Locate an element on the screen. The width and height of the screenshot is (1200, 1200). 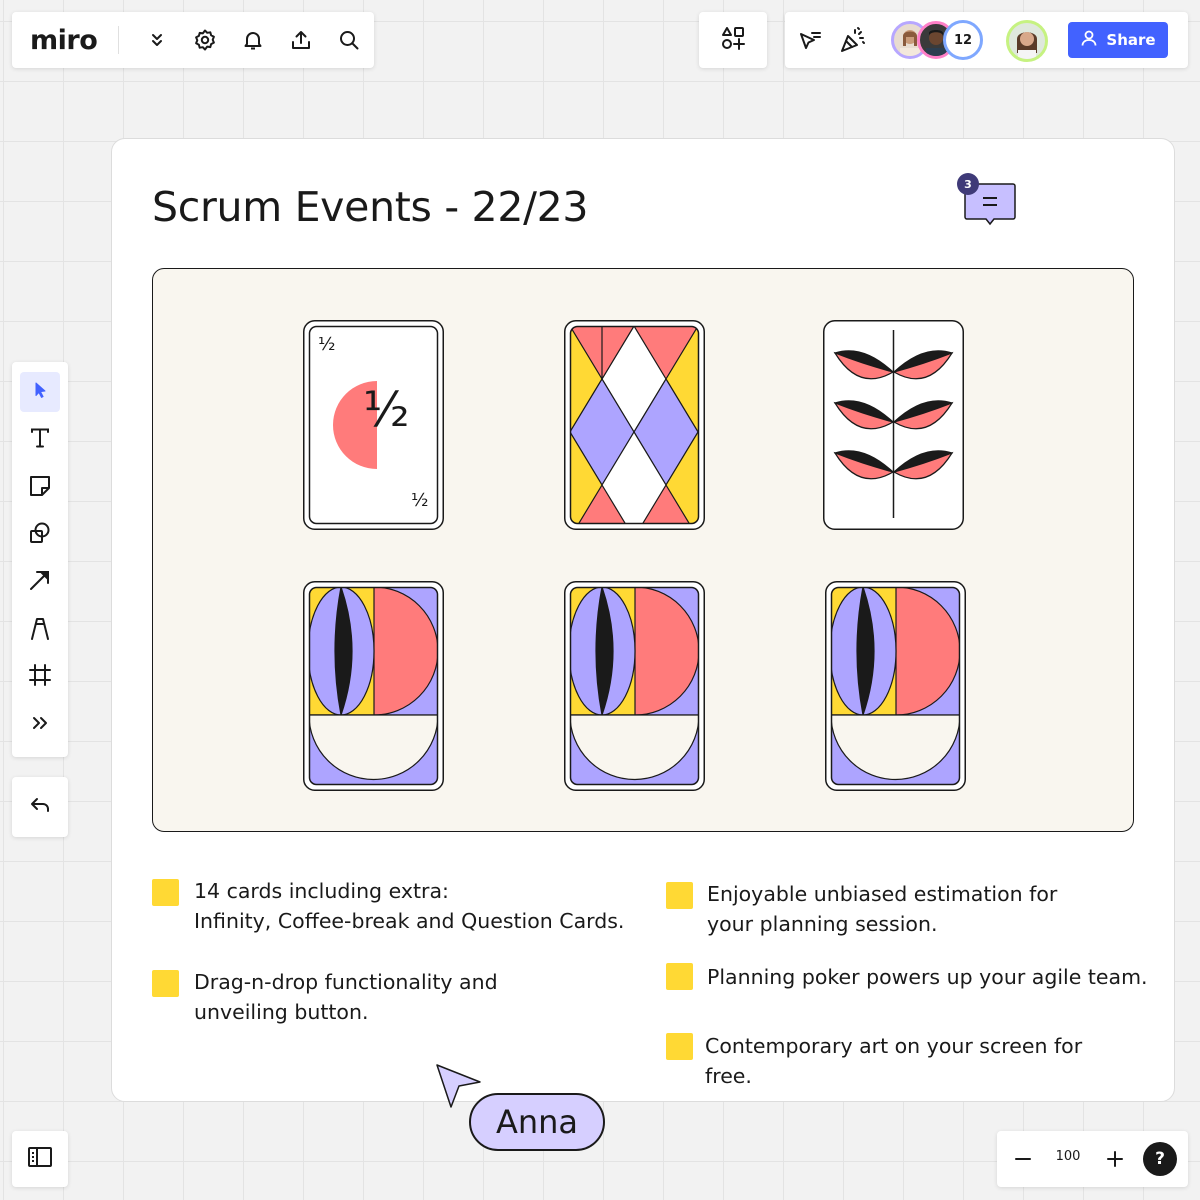
help-button: ? is located at coordinates (1160, 1159).